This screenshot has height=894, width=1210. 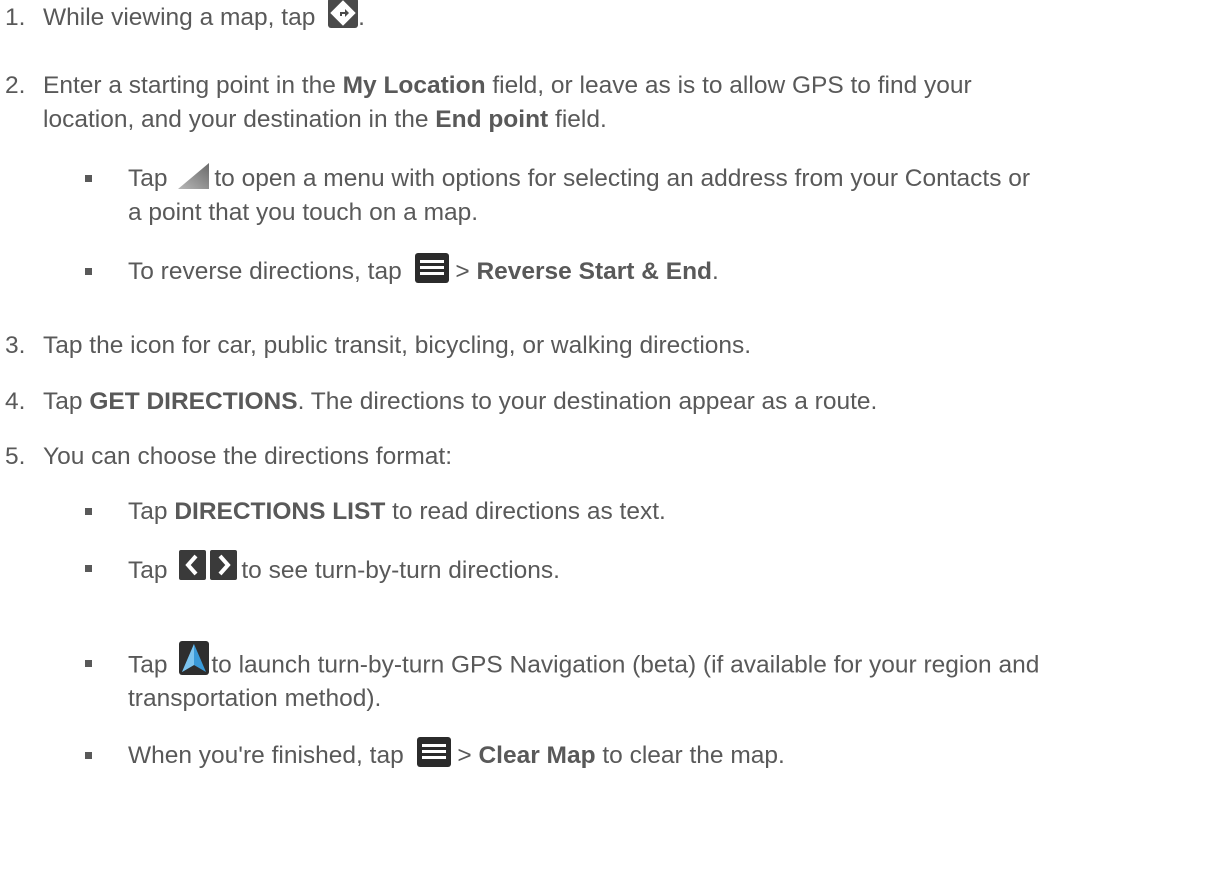 I want to click on prev-next-arrows-icon, so click(x=208, y=564).